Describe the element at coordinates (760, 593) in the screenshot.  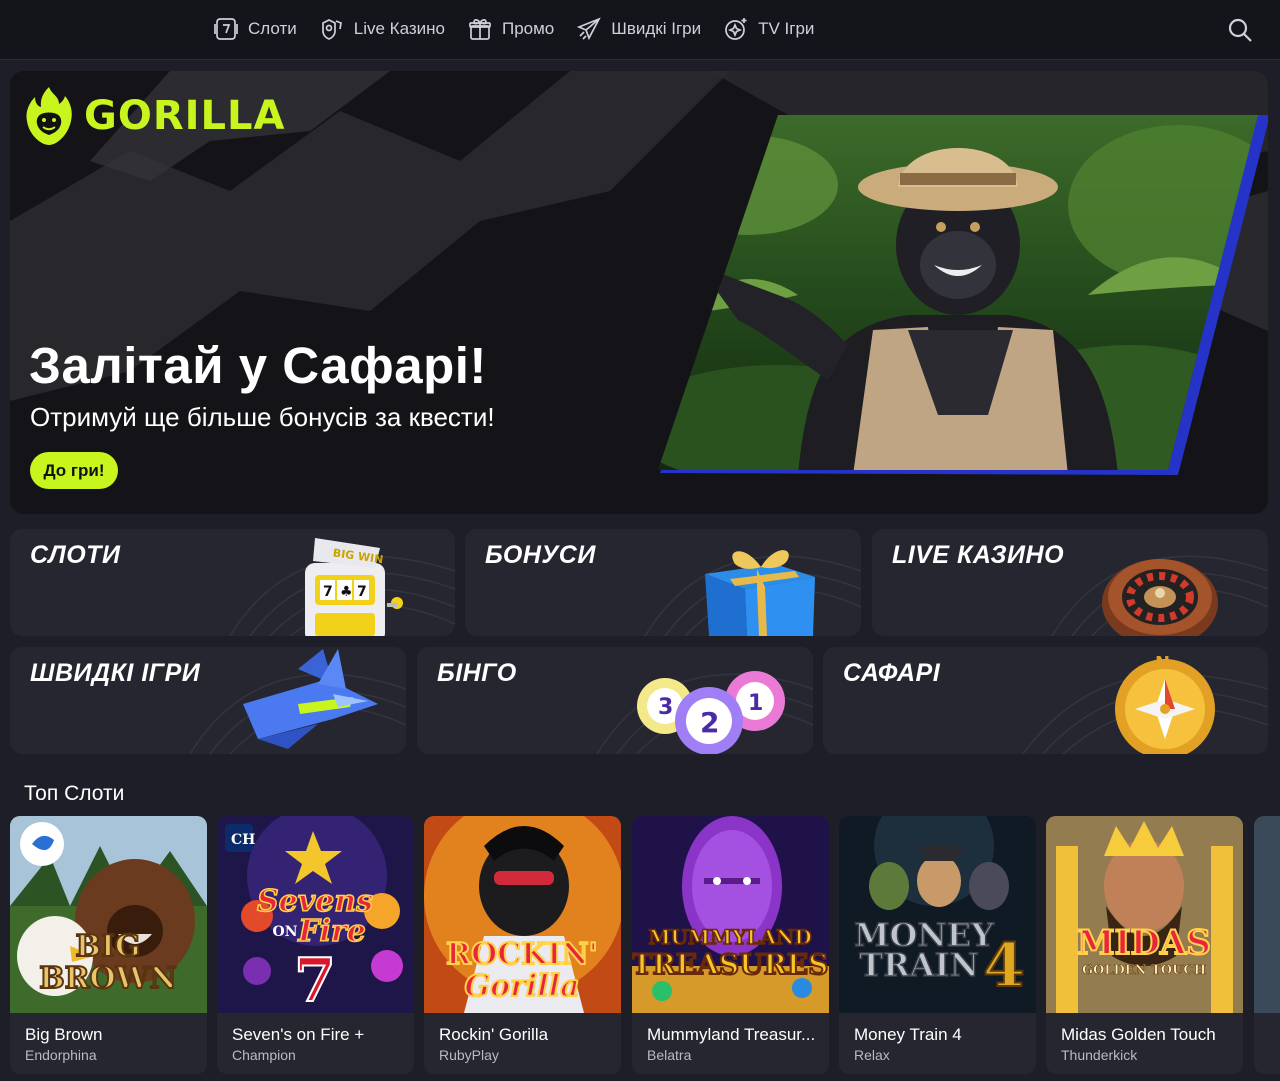
I see `gift-box-icon` at that location.